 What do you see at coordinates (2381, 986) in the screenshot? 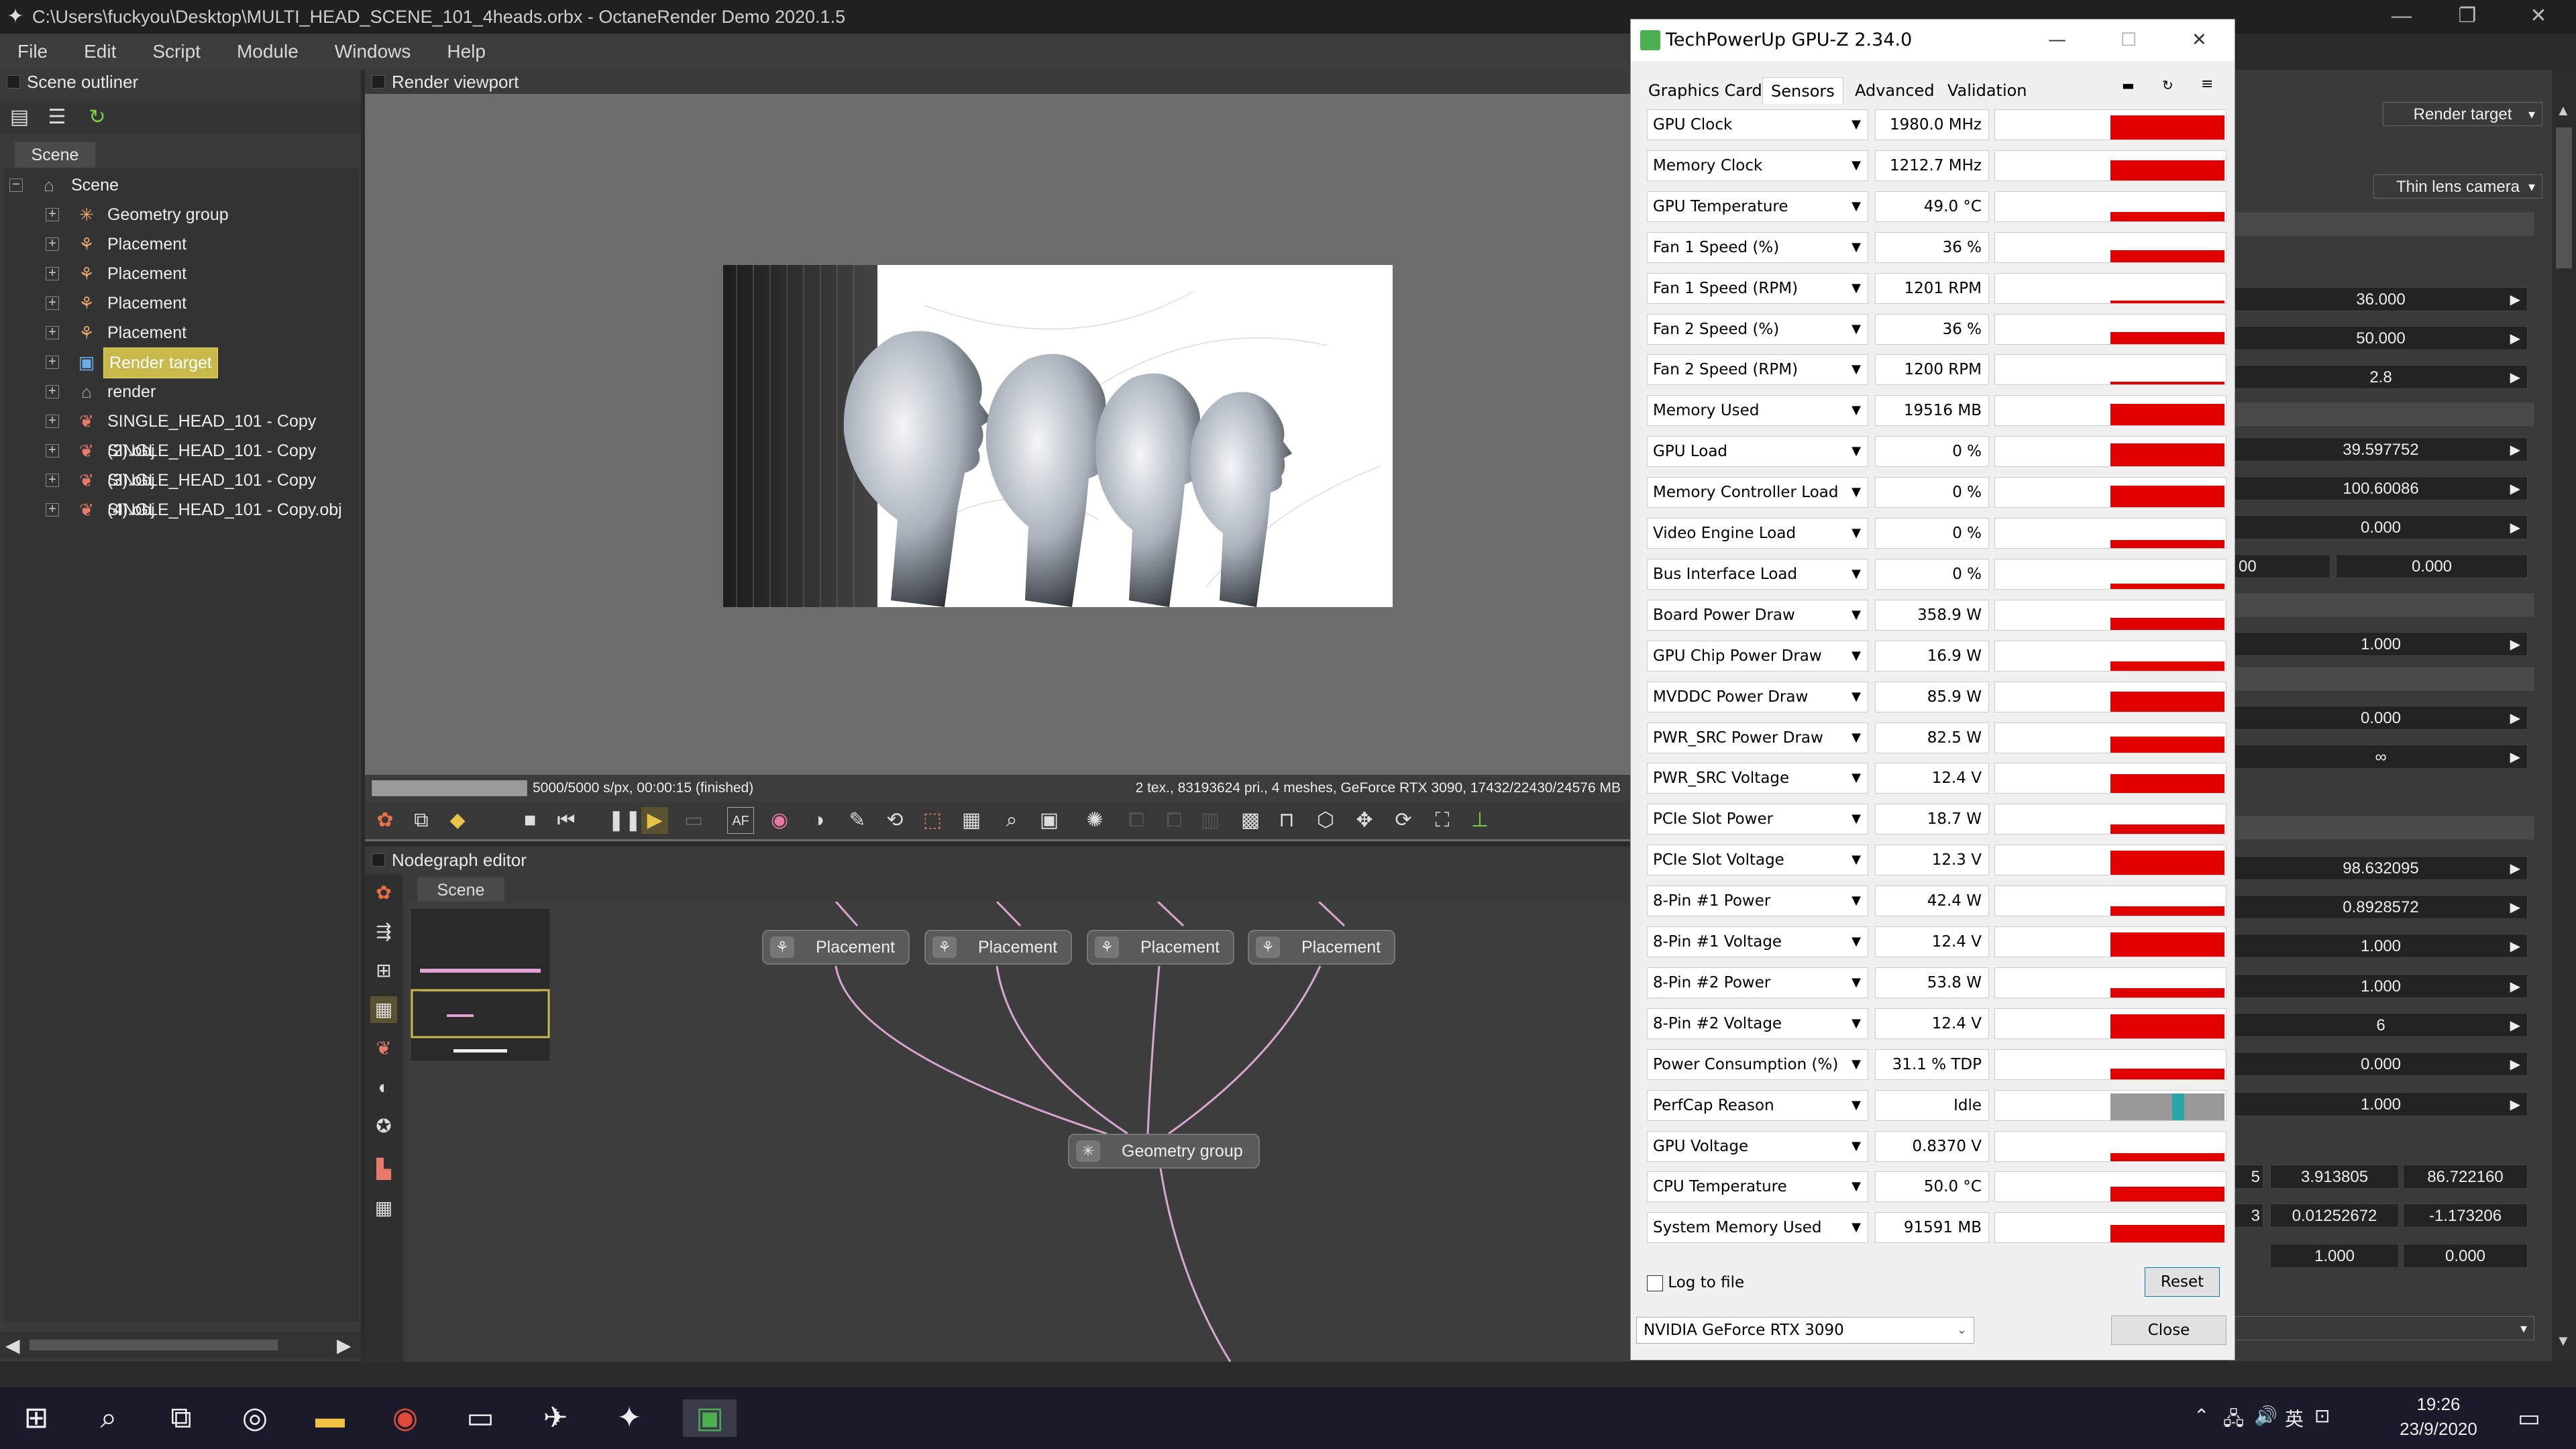
I see `field-14: 1.000 ▶` at bounding box center [2381, 986].